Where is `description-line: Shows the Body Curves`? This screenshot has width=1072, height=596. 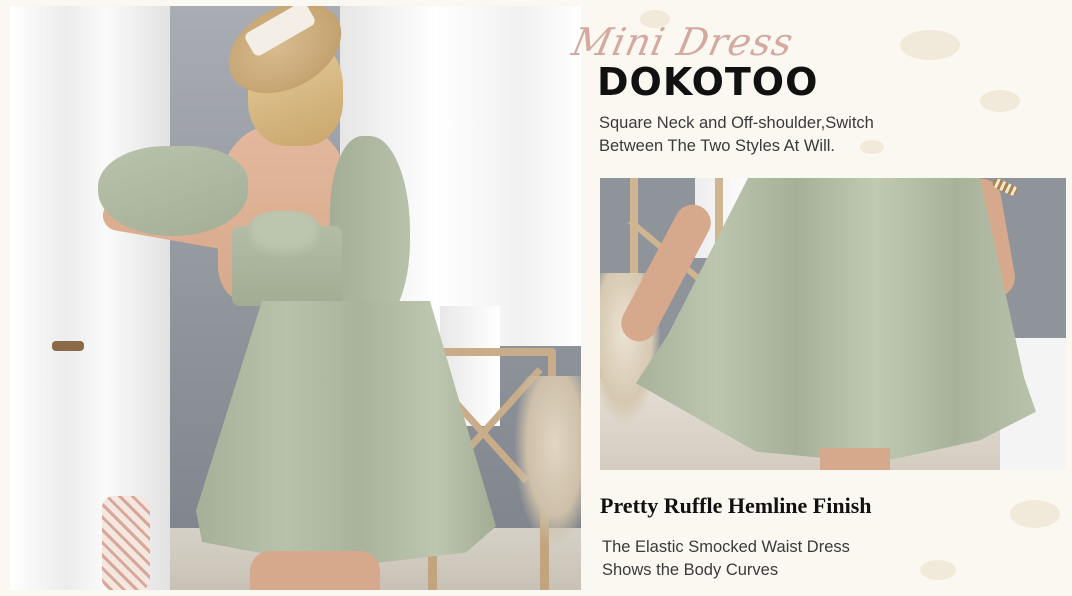 description-line: Shows the Body Curves is located at coordinates (690, 570).